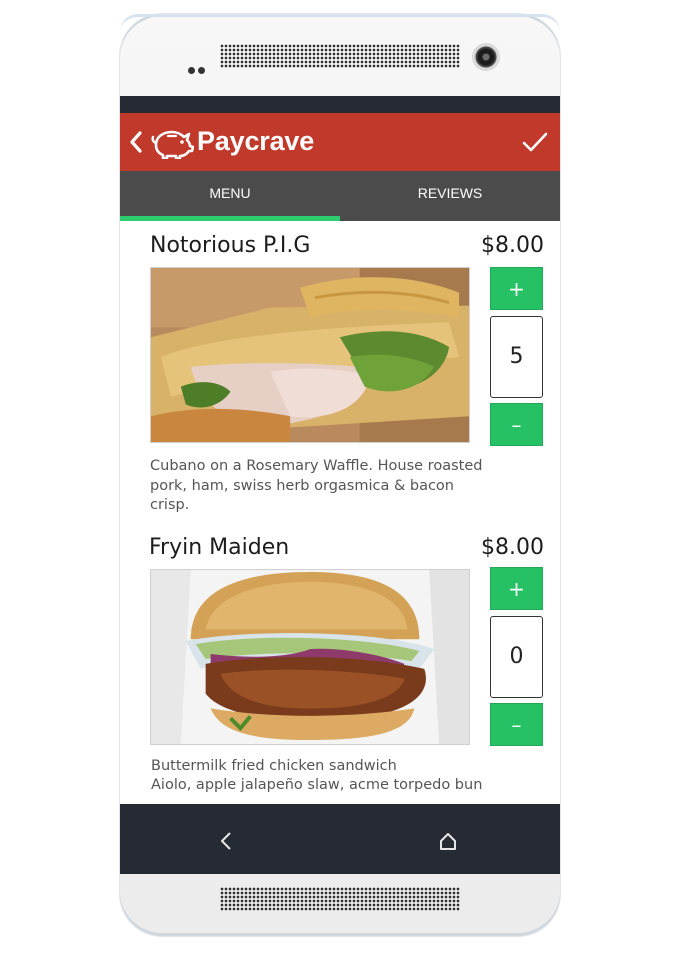  What do you see at coordinates (340, 899) in the screenshot?
I see `bottom-speaker-grille` at bounding box center [340, 899].